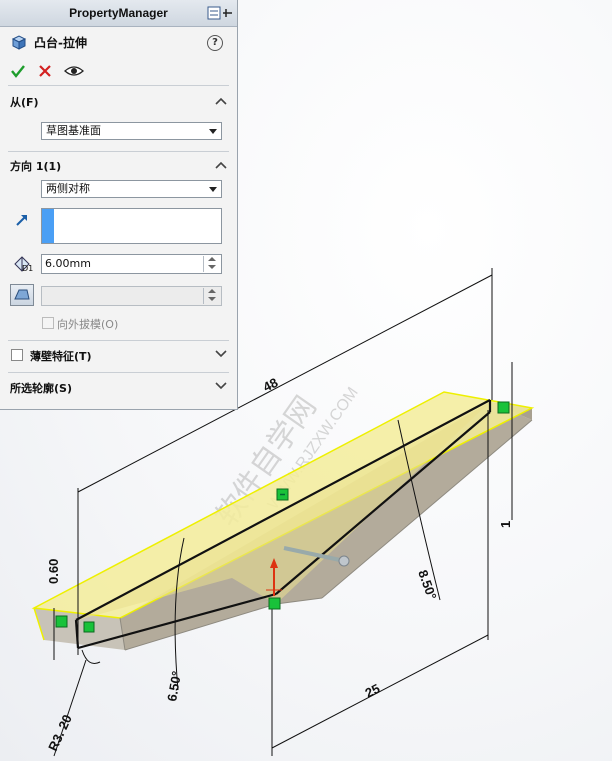  I want to click on coincident-relation-icon, so click(274, 603).